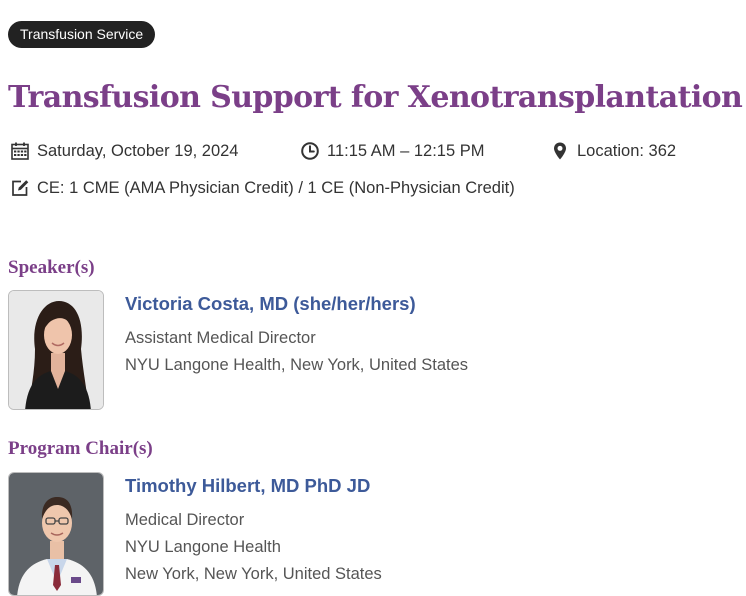  What do you see at coordinates (138, 150) in the screenshot?
I see `date-text: Saturday, October 19, 2024` at bounding box center [138, 150].